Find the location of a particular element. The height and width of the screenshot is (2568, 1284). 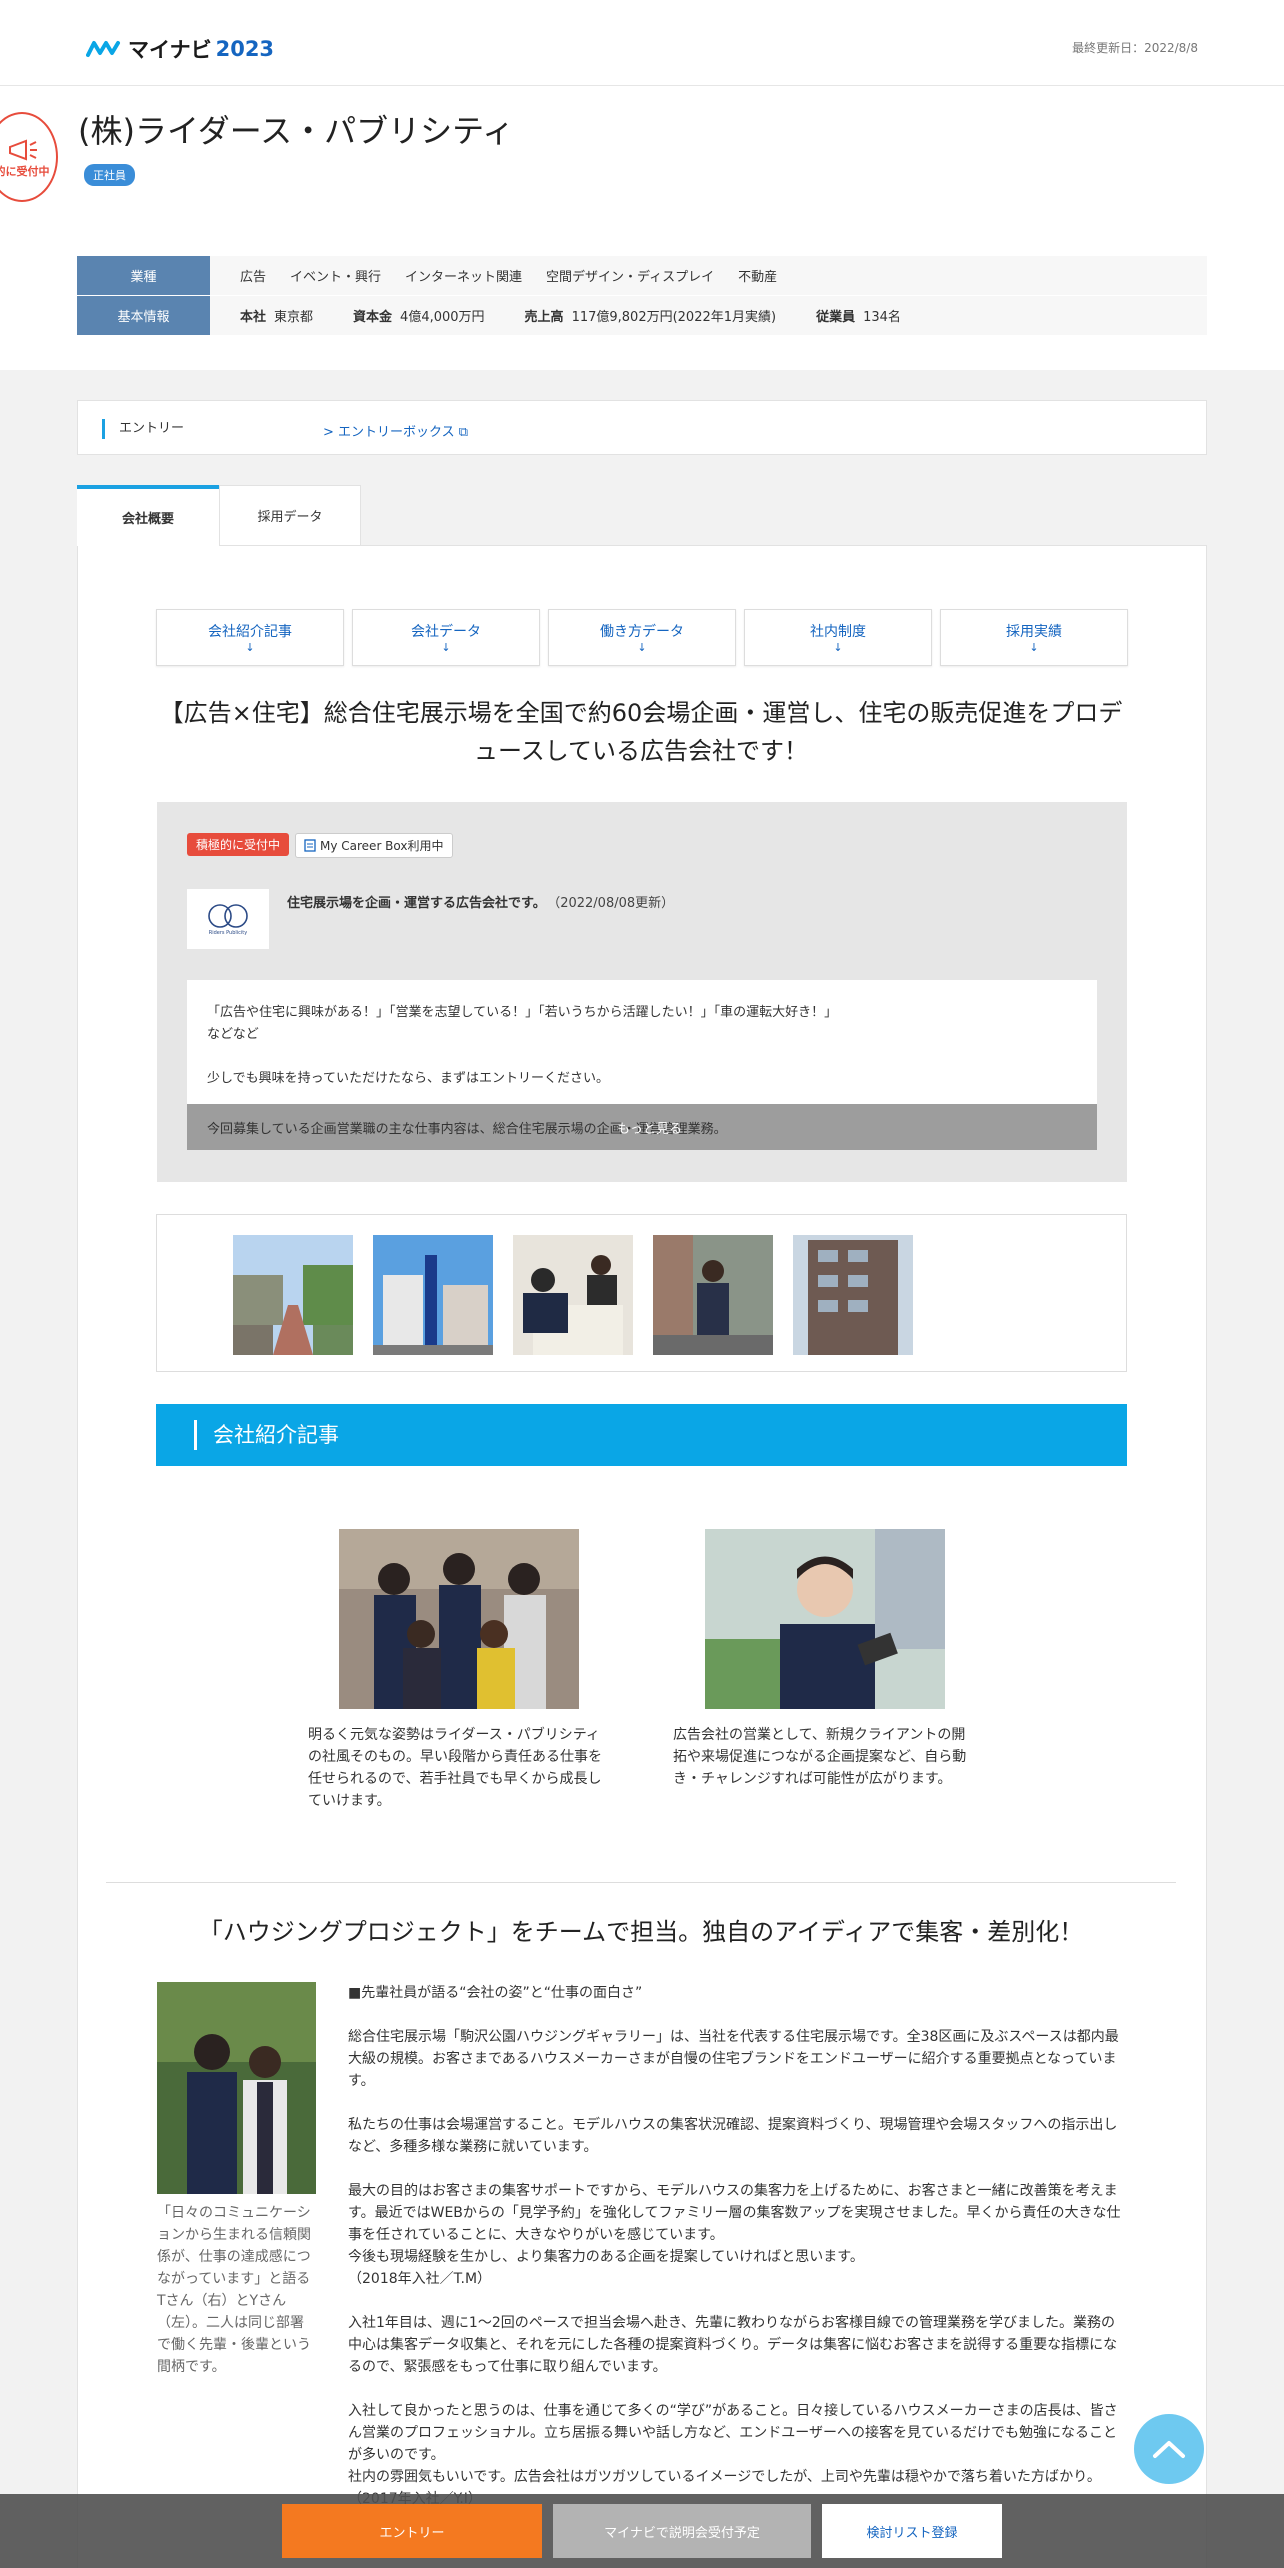

section-title: 会社紹介記事 is located at coordinates (266, 1435).